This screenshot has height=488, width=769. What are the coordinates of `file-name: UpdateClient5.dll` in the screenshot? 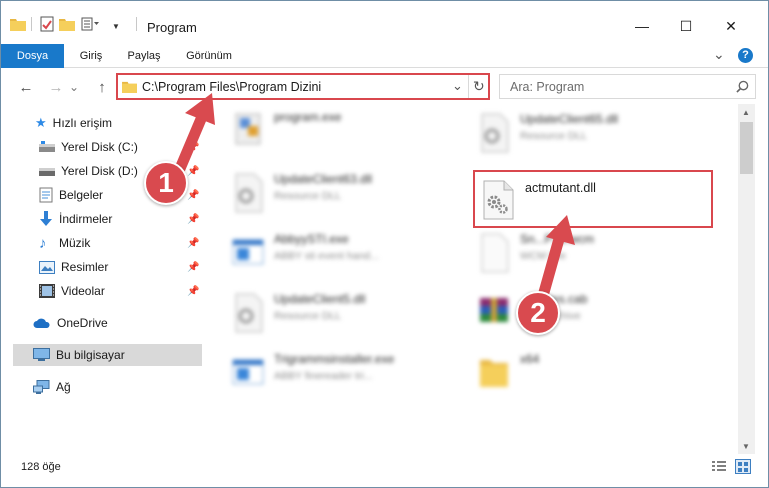 It's located at (320, 299).